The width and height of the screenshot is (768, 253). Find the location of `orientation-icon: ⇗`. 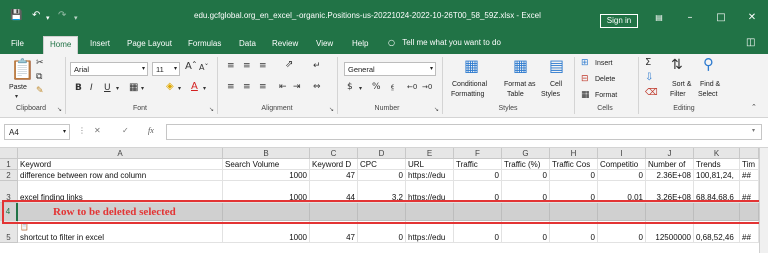

orientation-icon: ⇗ is located at coordinates (289, 65).